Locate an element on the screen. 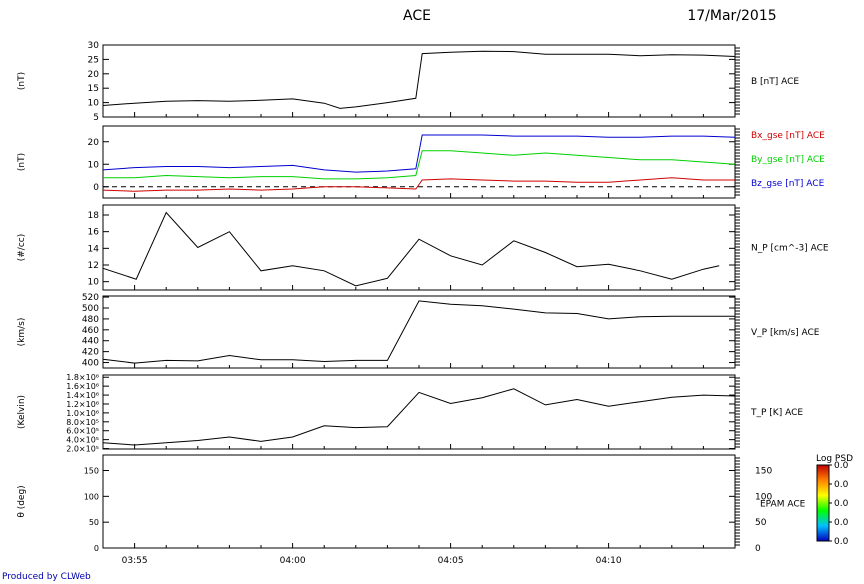 The width and height of the screenshot is (864, 584). right-tick-label: 50 is located at coordinates (761, 523).